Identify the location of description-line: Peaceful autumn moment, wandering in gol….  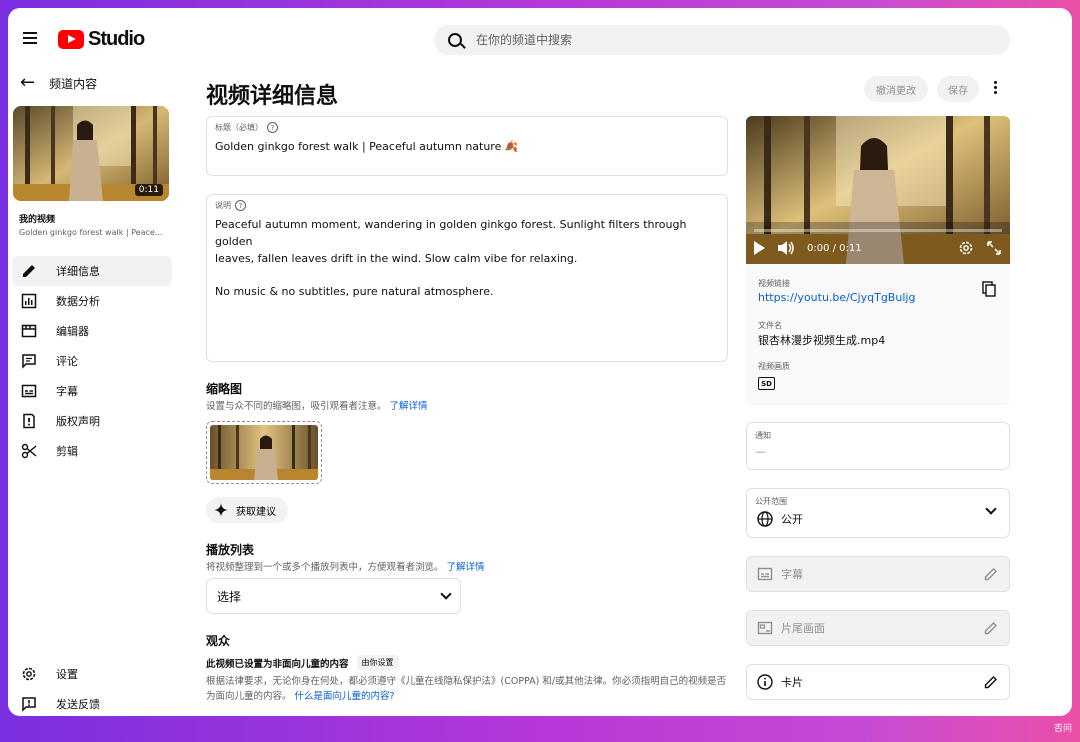
(451, 233).